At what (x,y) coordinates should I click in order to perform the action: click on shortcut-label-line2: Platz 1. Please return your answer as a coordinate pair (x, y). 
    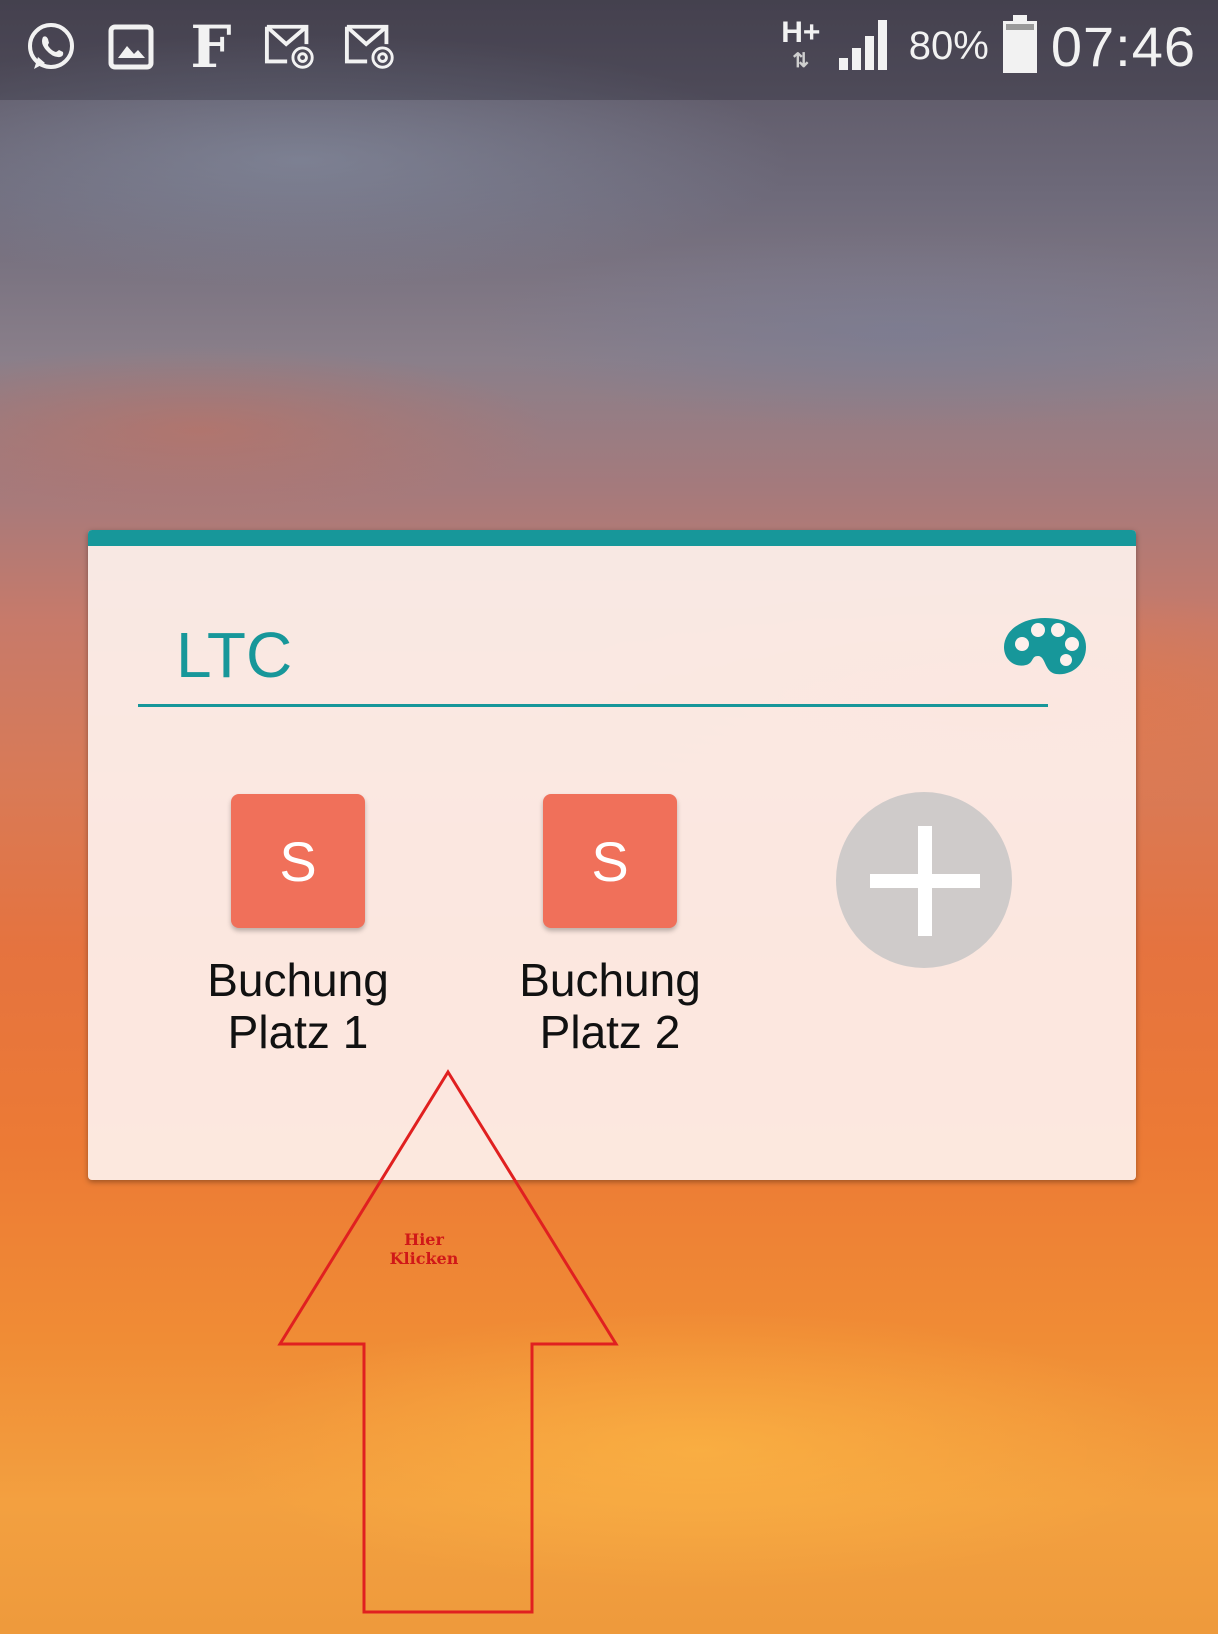
    Looking at the image, I should click on (298, 1032).